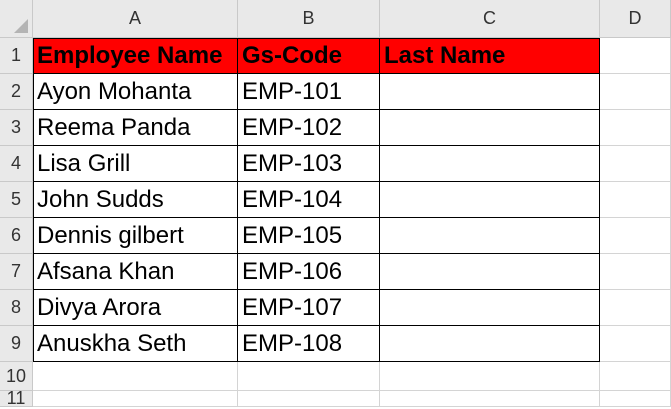 Image resolution: width=671 pixels, height=409 pixels. Describe the element at coordinates (635, 308) in the screenshot. I see `cell-d8` at that location.